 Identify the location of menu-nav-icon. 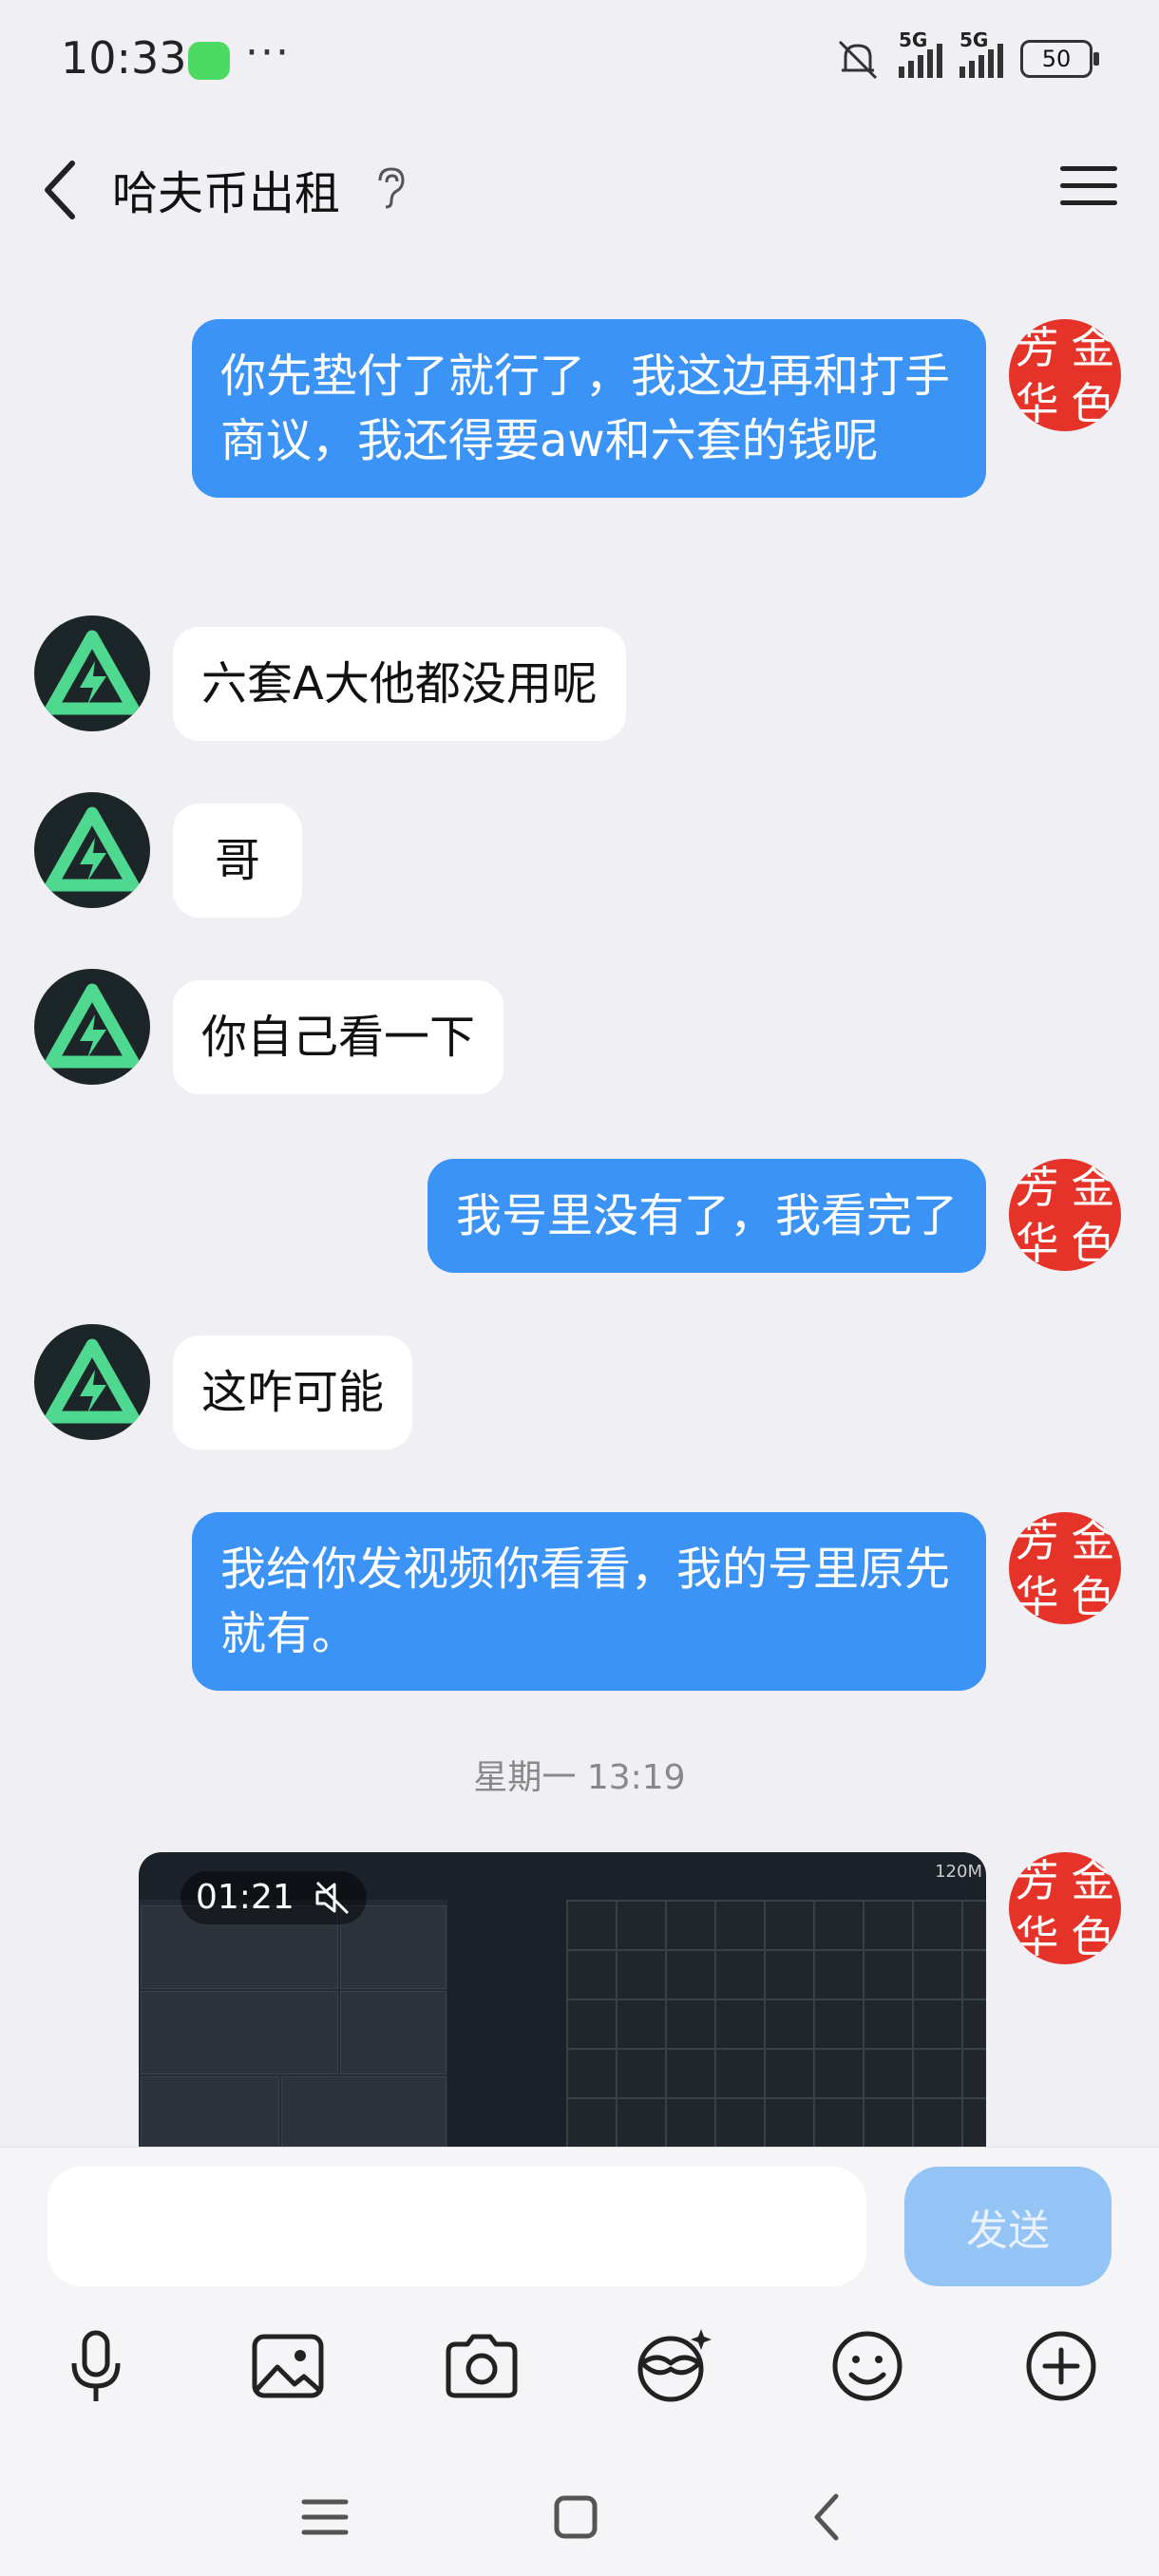
(325, 2517).